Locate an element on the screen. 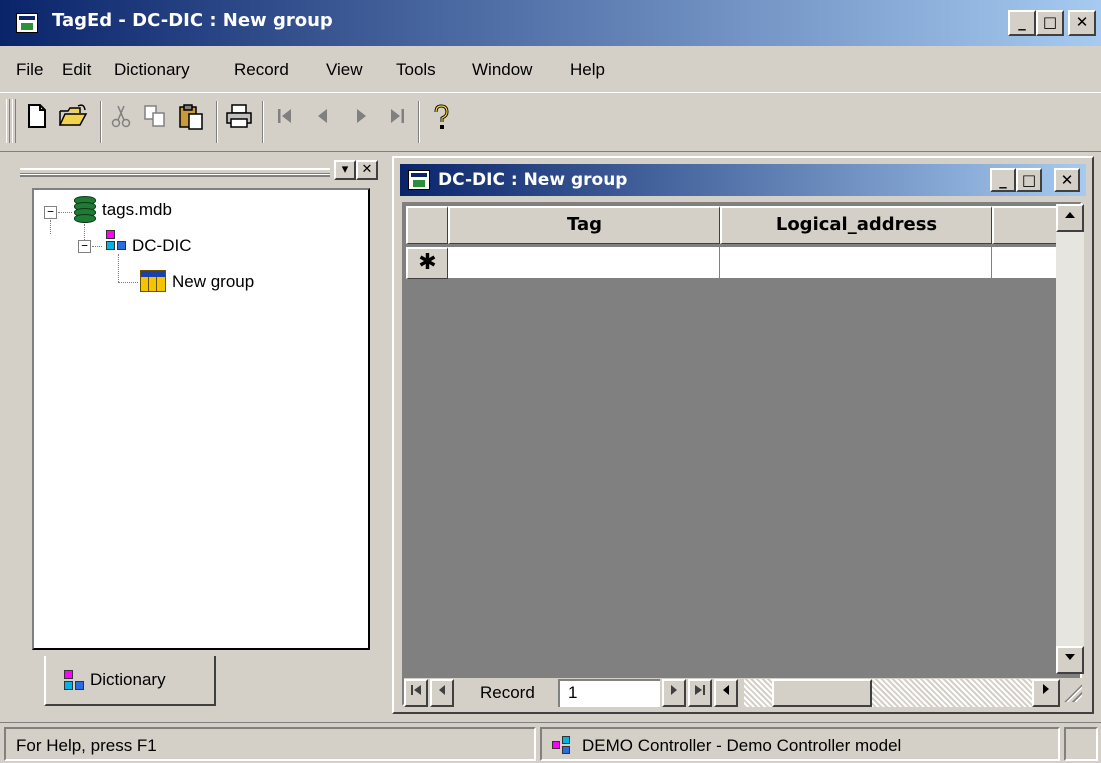 This screenshot has height=763, width=1101. toolbar-grip is located at coordinates (8, 121).